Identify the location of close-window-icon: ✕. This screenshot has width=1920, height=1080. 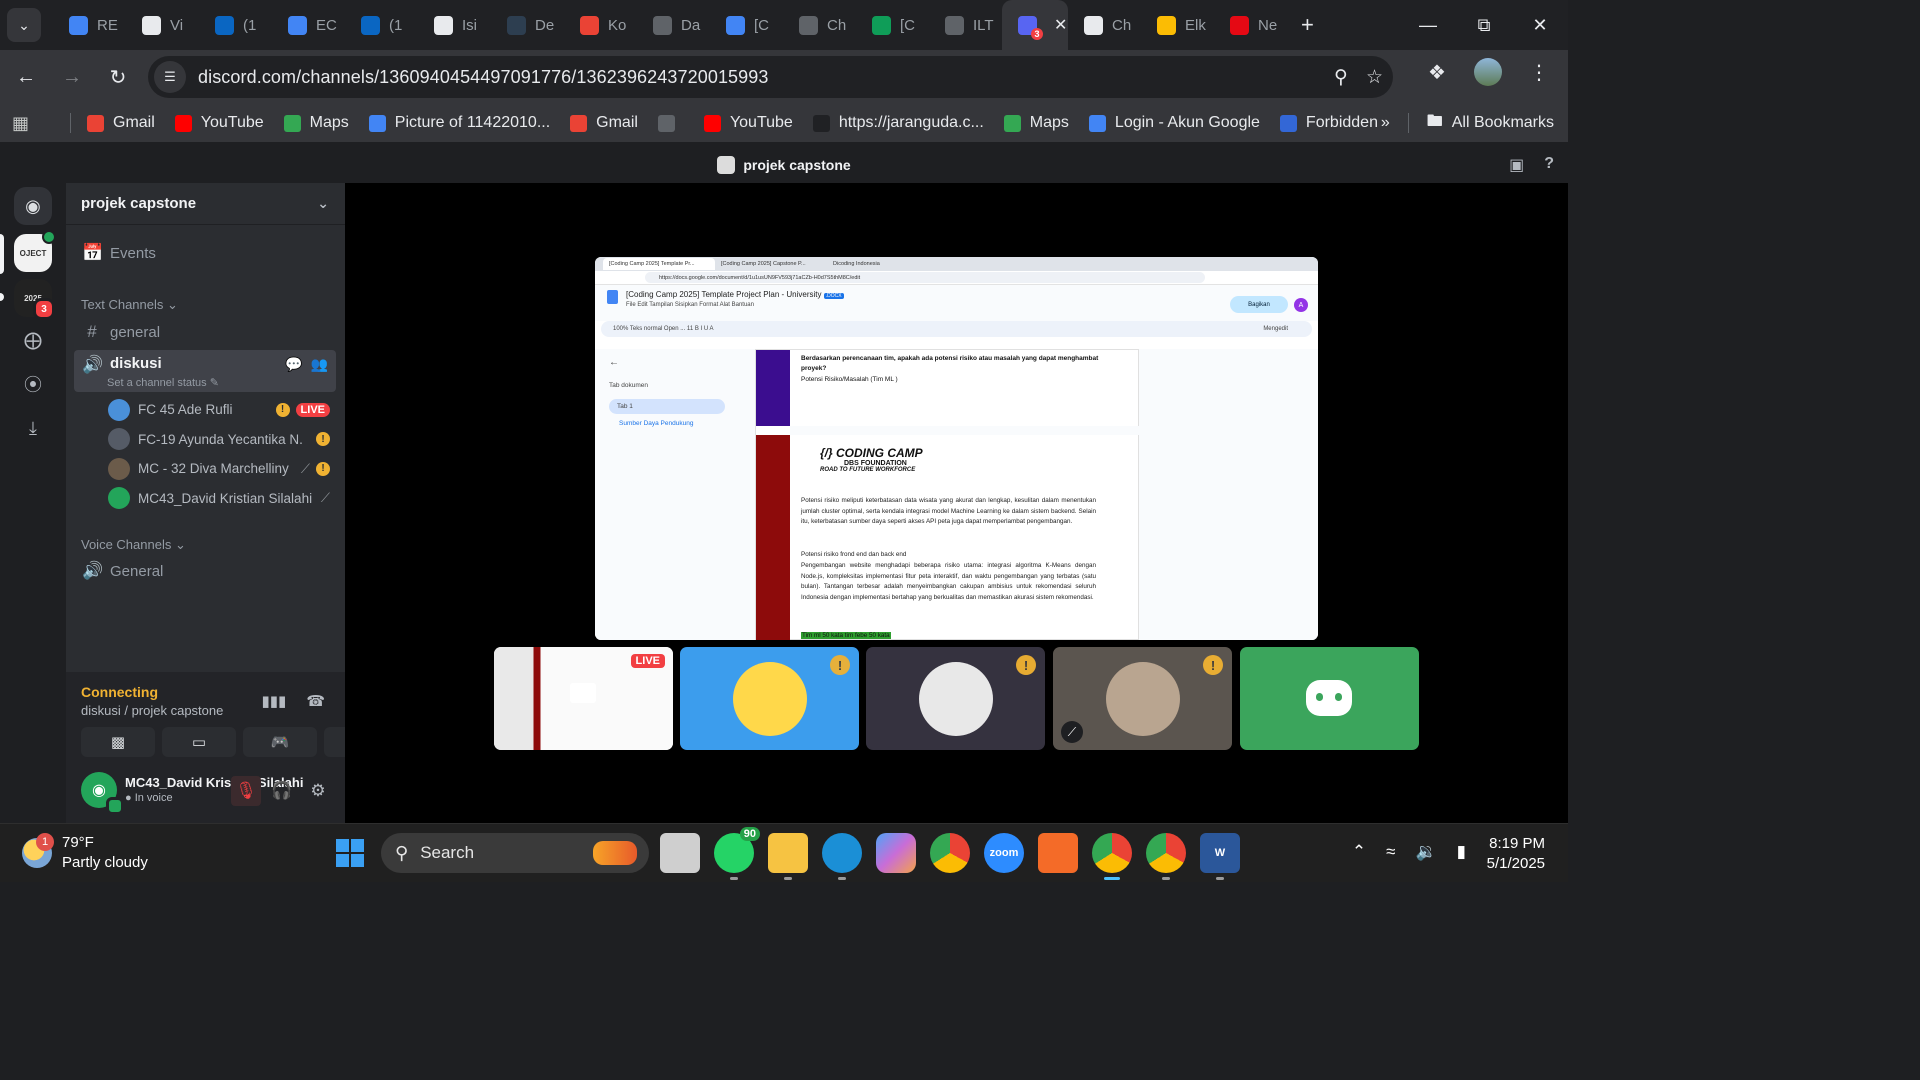
(1540, 25).